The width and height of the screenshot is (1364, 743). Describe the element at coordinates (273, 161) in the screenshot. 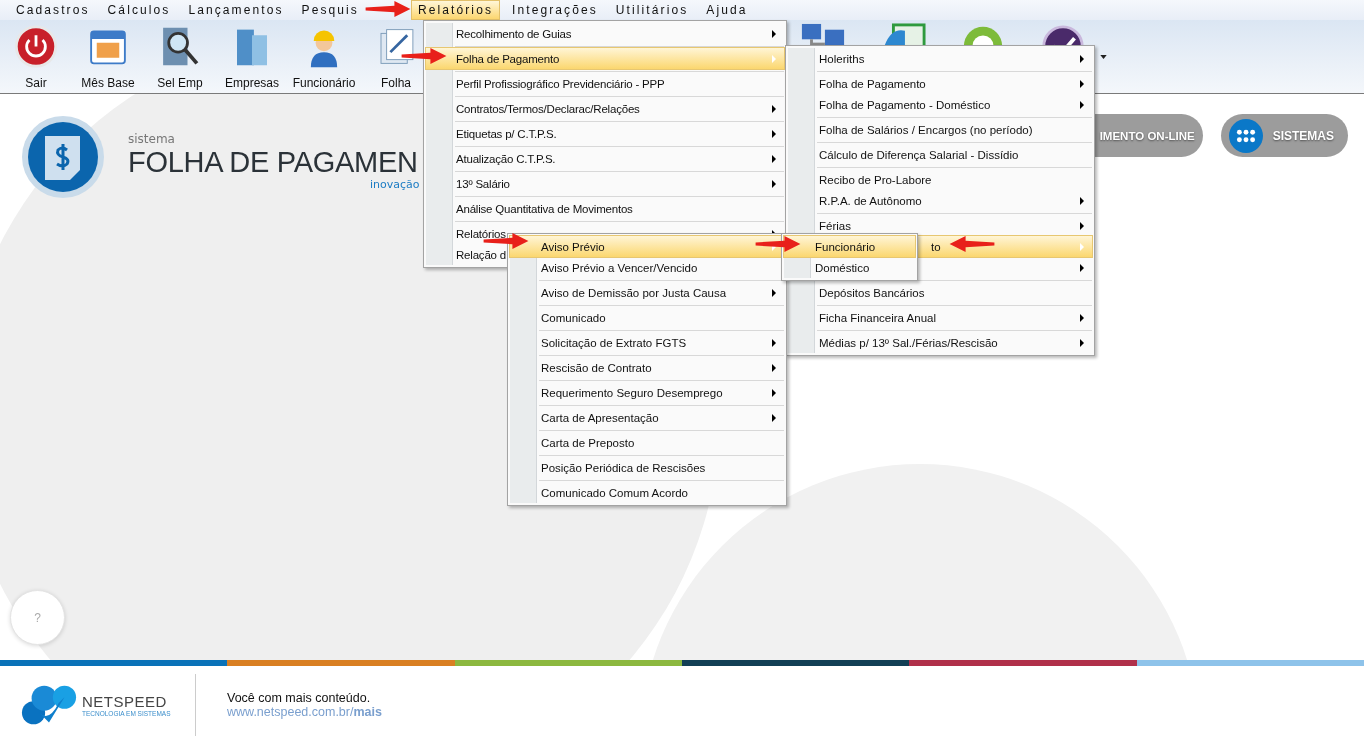

I see `system-title: FOLHA DE PAGAMEN` at that location.